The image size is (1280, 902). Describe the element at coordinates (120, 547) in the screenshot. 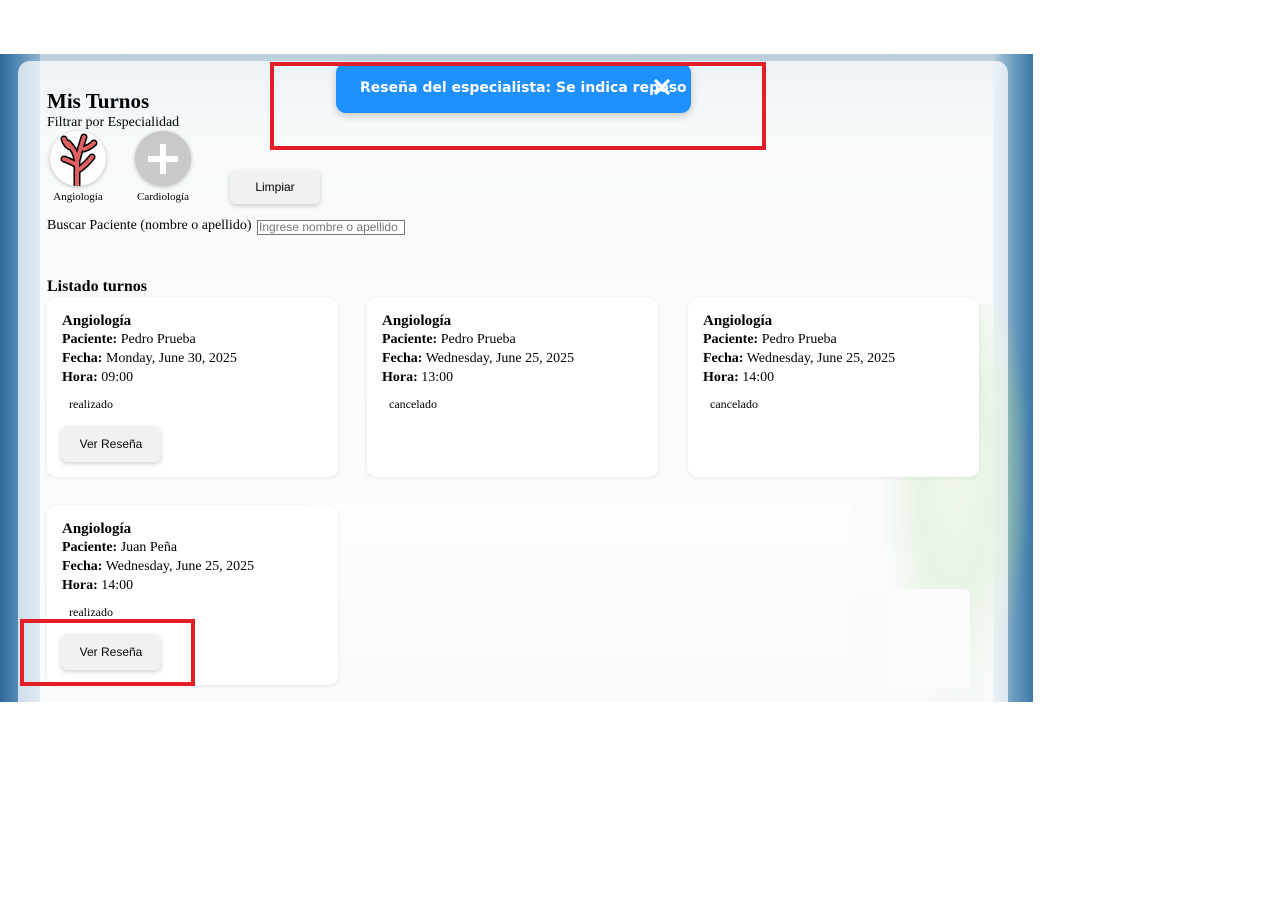

I see `card-patient: Paciente: Juan Peña` at that location.